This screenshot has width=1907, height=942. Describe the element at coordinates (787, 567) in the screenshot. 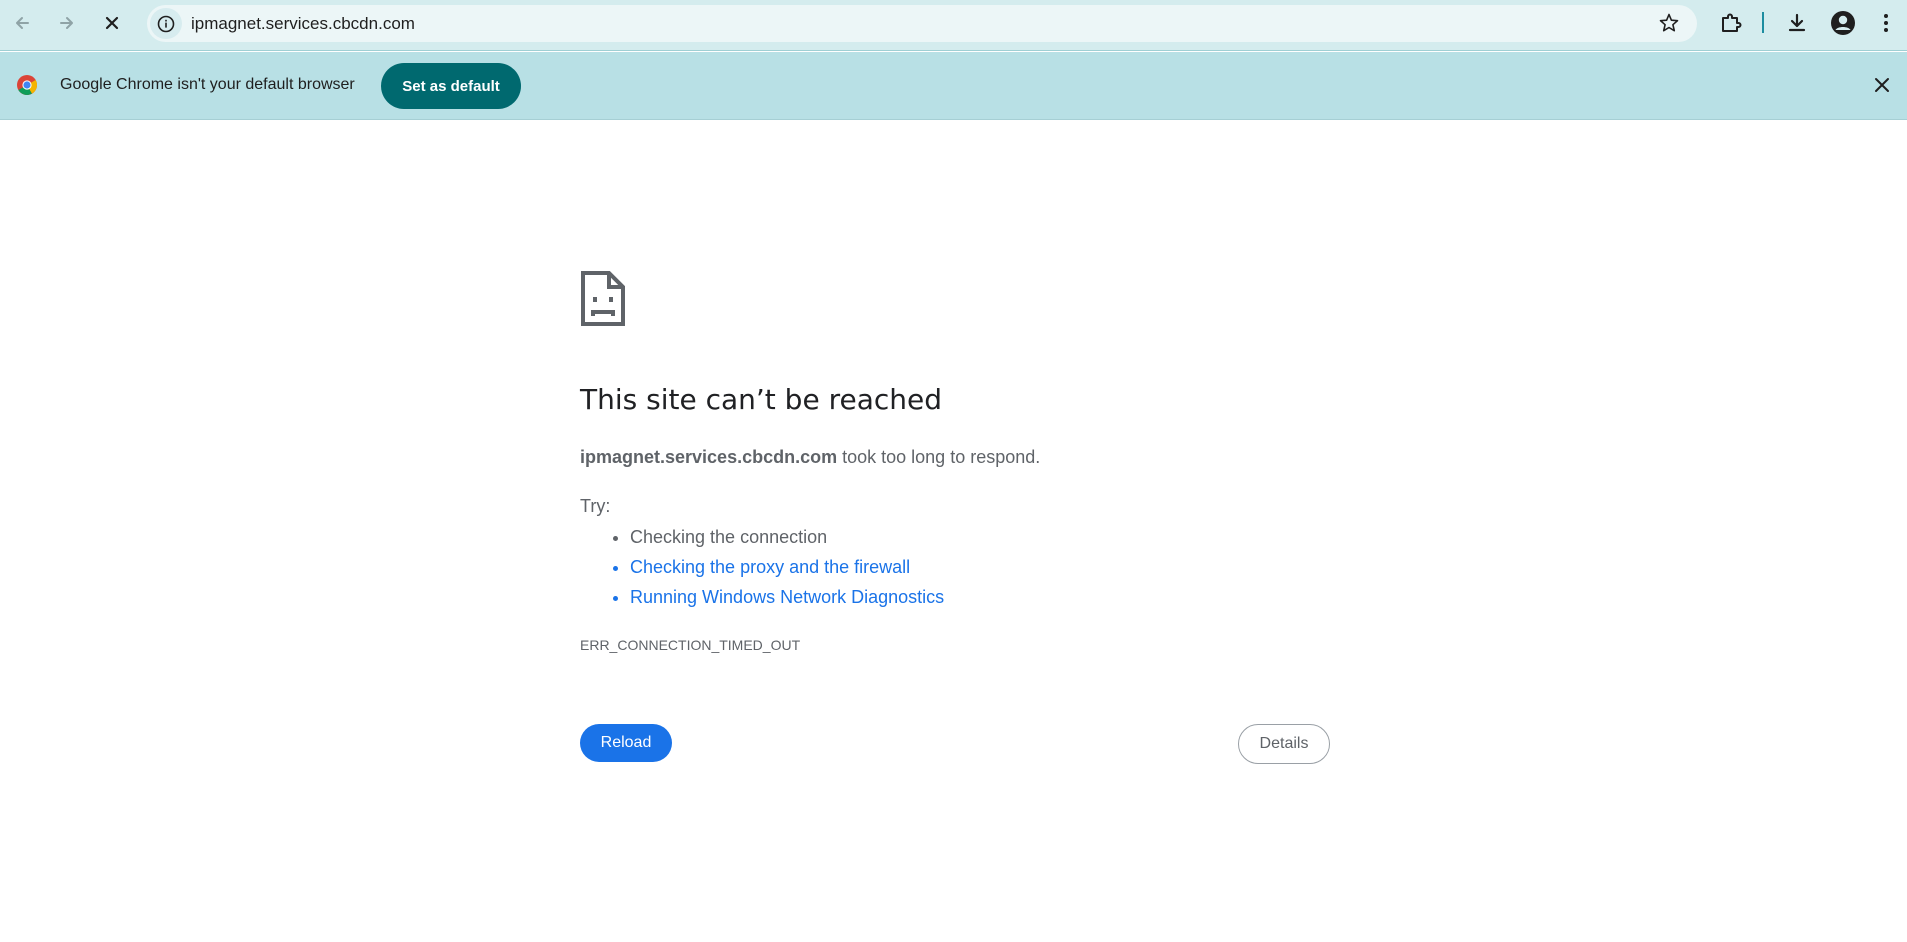

I see `suggestion-check-proxy-firewall-link: Checking the proxy and the firewall` at that location.